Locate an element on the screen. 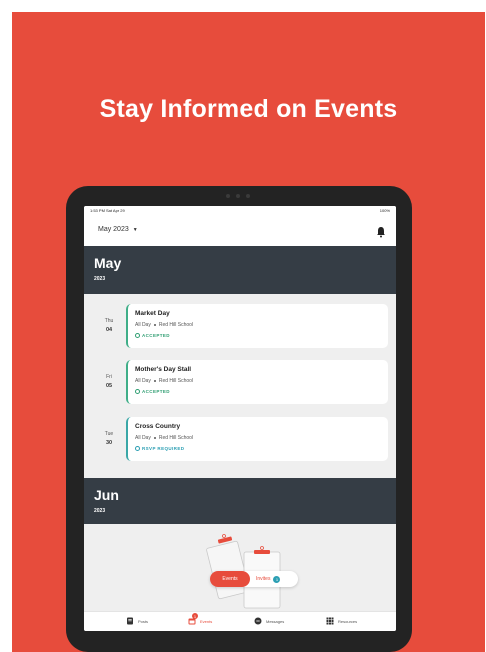 The image size is (486, 652). bottom-tab-bar: Posts 1 Events Messages Resources is located at coordinates (240, 621).